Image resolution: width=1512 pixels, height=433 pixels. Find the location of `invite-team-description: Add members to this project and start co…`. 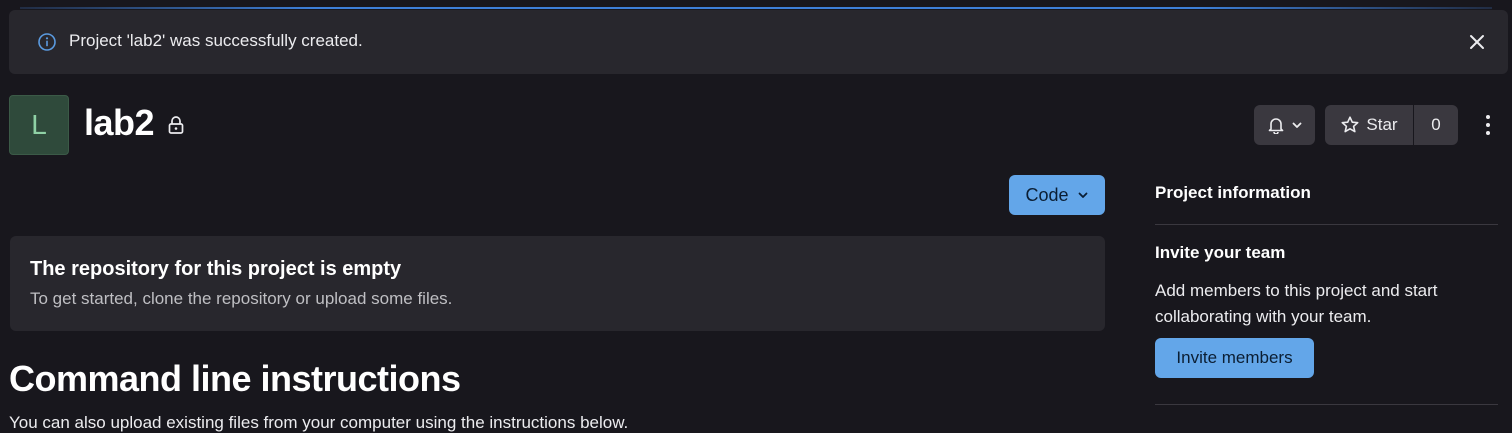

invite-team-description: Add members to this project and start co… is located at coordinates (1296, 303).